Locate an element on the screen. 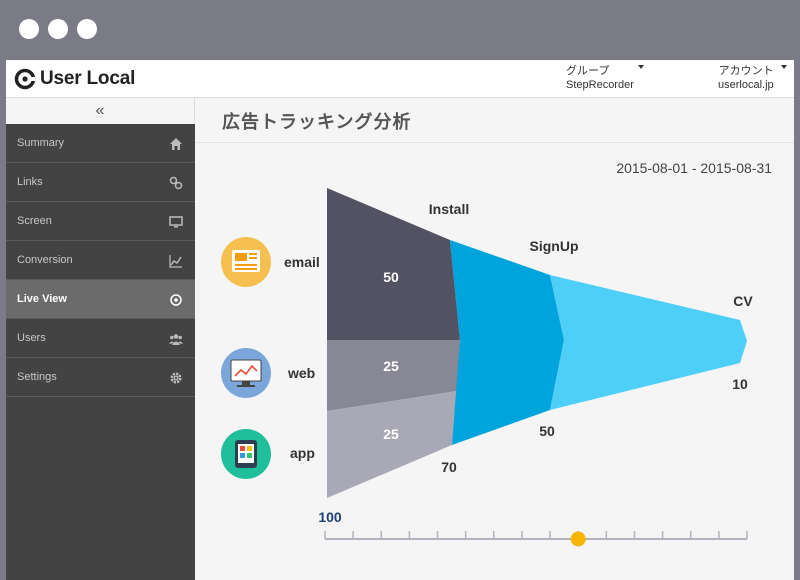 This screenshot has width=800, height=580. slider-ticks is located at coordinates (536, 535).